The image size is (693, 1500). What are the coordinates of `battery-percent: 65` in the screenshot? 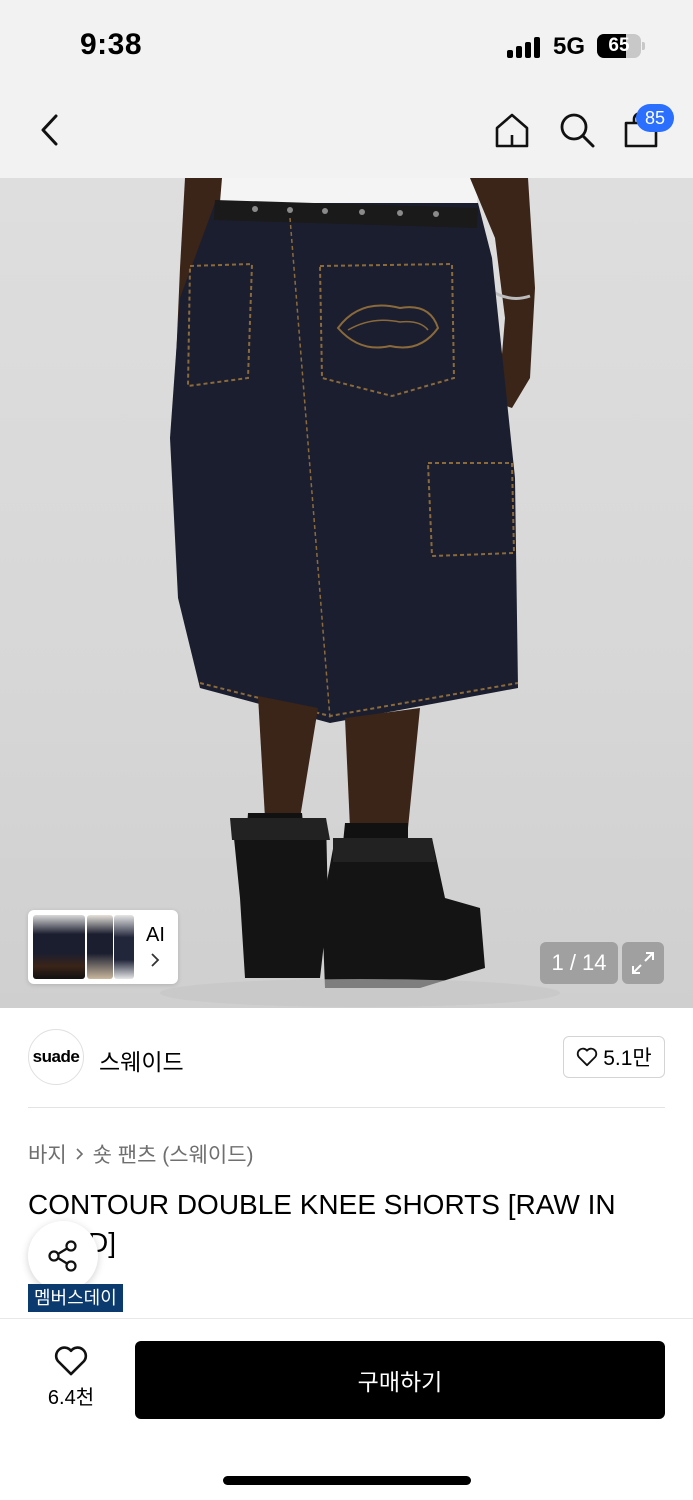 It's located at (619, 45).